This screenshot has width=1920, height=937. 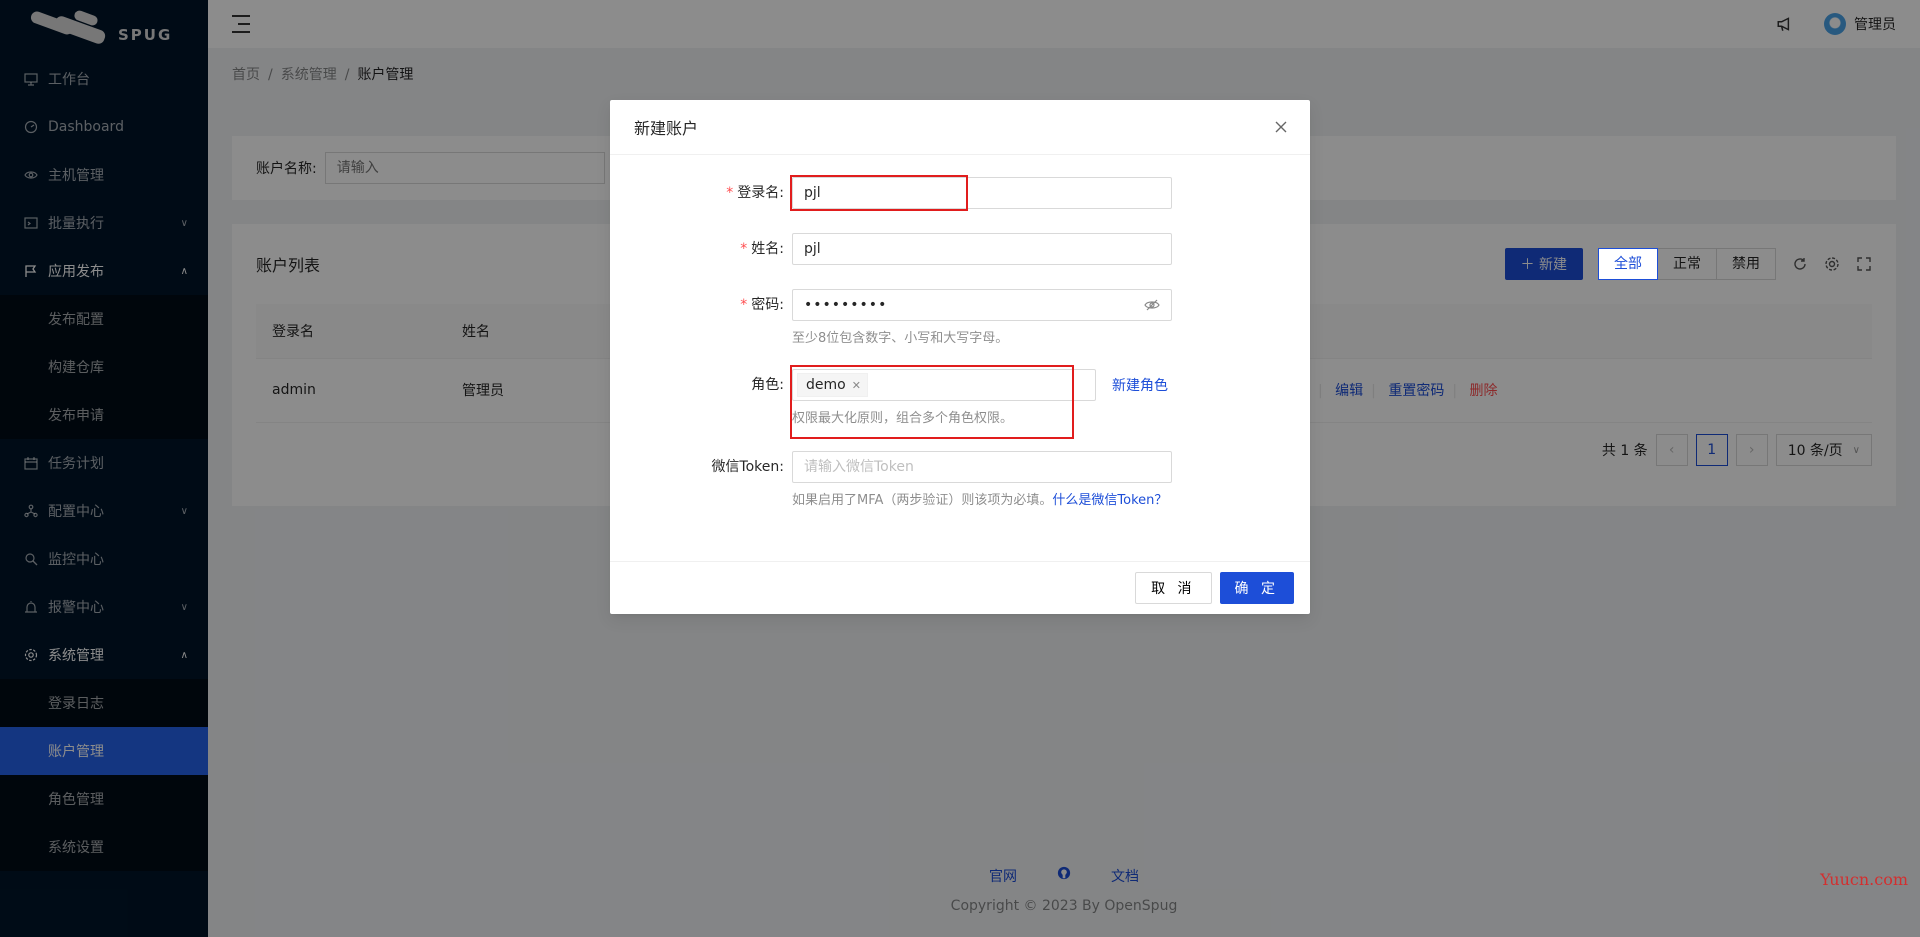 I want to click on what-is-wx-token-link: 什么是微信Token？, so click(x=1109, y=500).